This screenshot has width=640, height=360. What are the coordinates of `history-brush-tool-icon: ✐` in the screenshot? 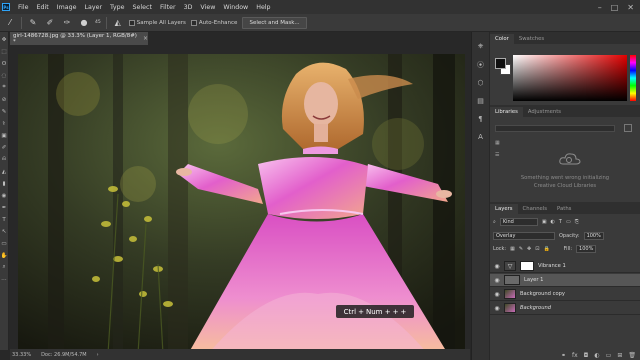 It's located at (4, 147).